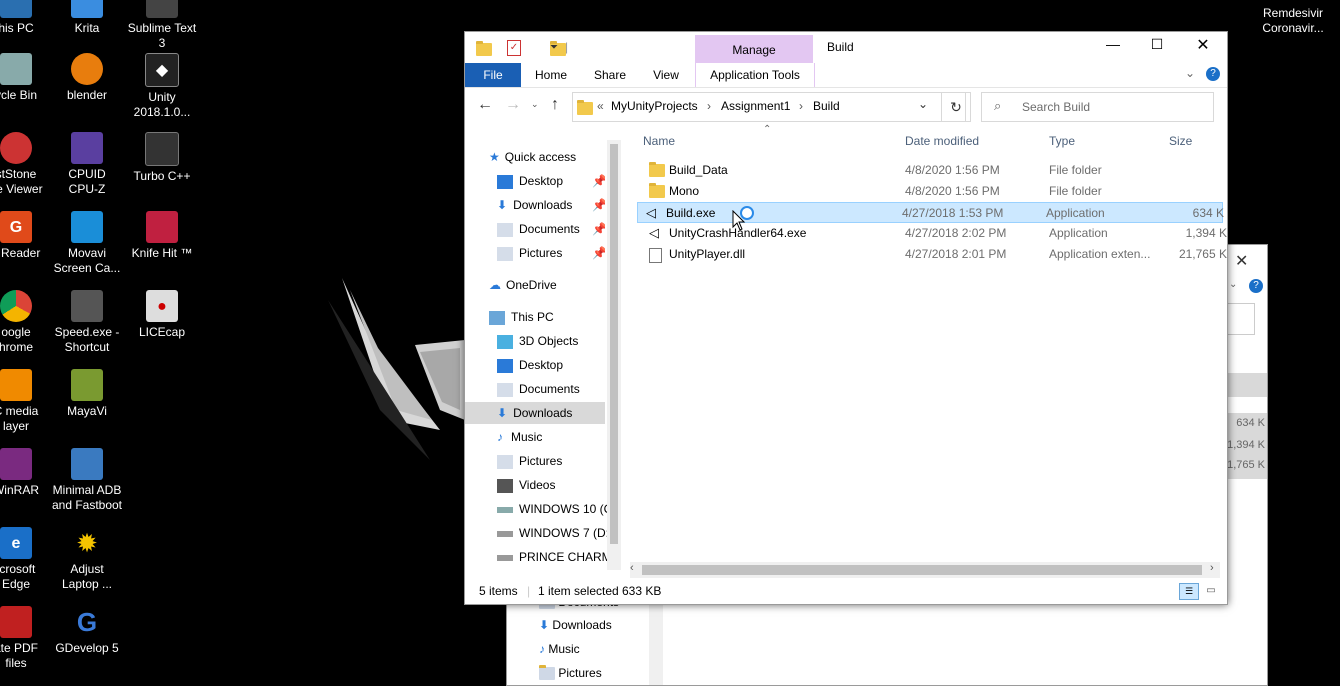  Describe the element at coordinates (535, 413) in the screenshot. I see `nav-downloads-selected: ⬇ Downloads` at that location.